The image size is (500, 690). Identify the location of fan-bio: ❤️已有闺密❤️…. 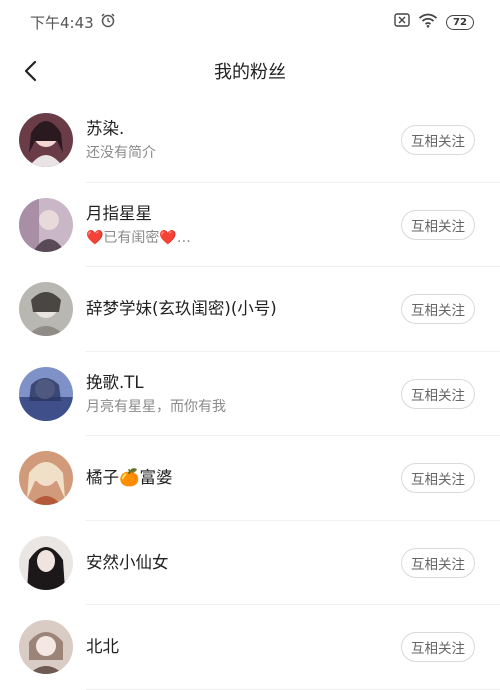
(138, 237).